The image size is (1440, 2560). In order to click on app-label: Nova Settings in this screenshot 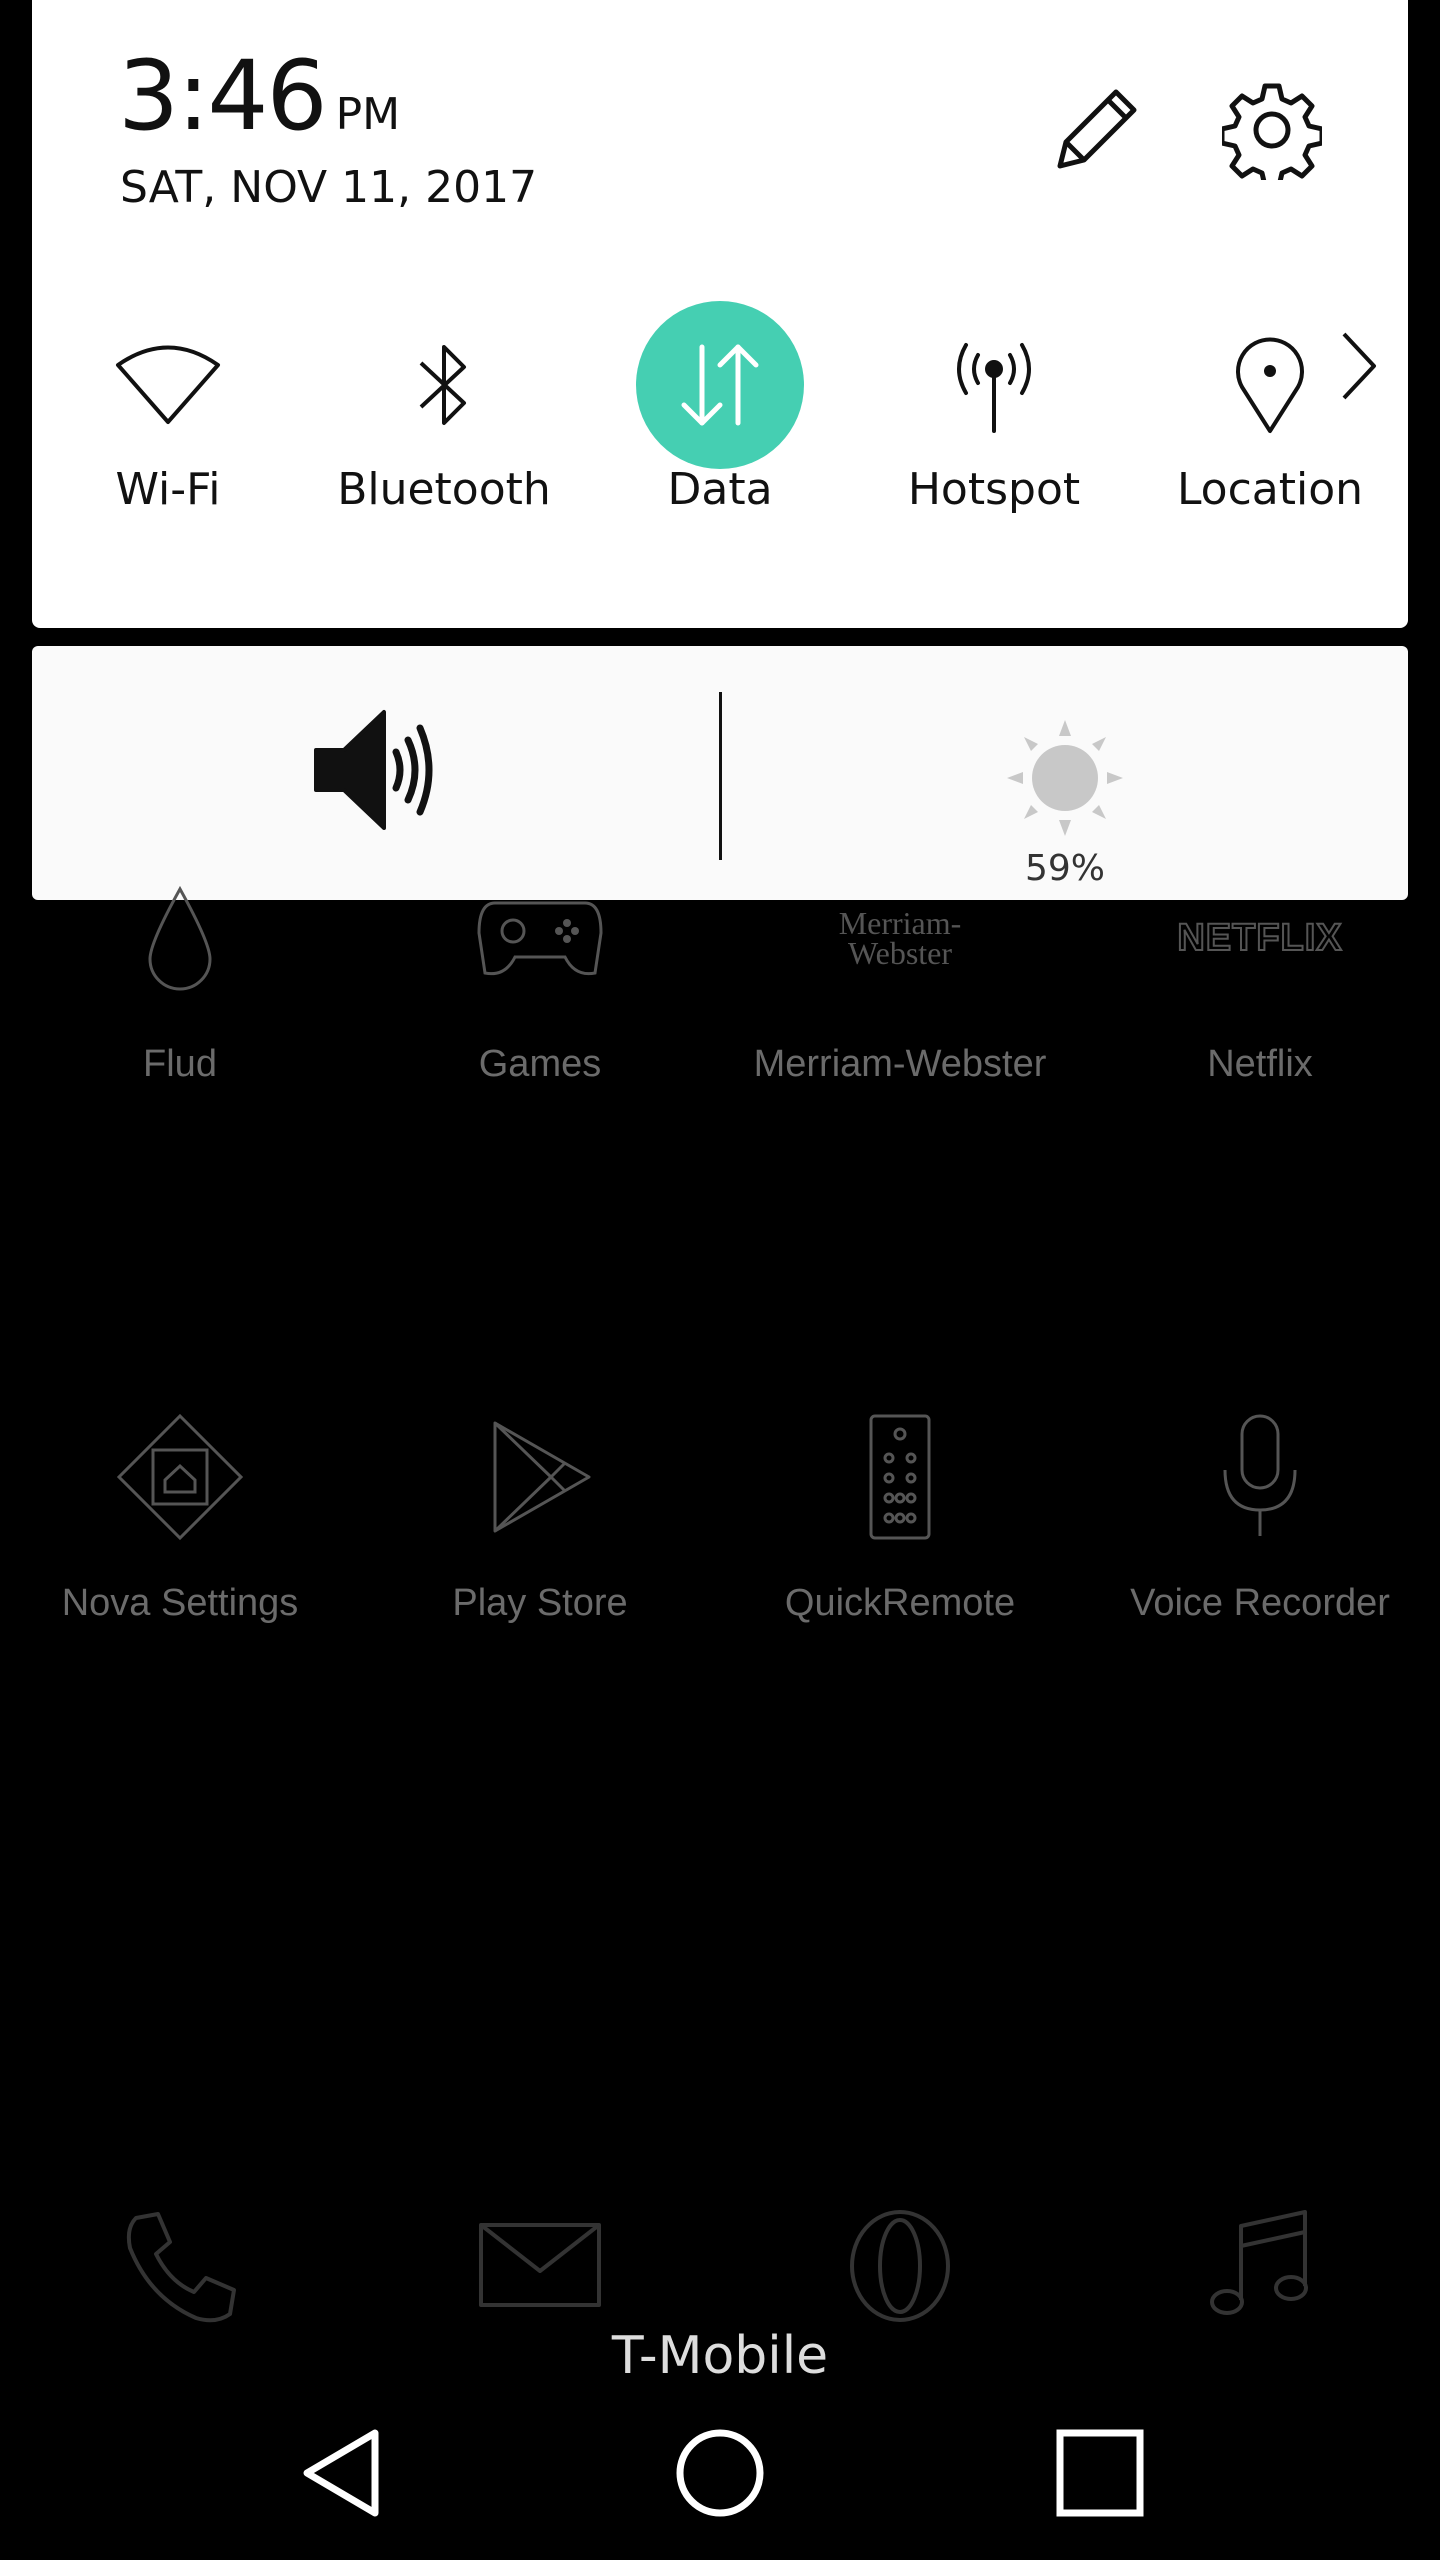, I will do `click(180, 1603)`.